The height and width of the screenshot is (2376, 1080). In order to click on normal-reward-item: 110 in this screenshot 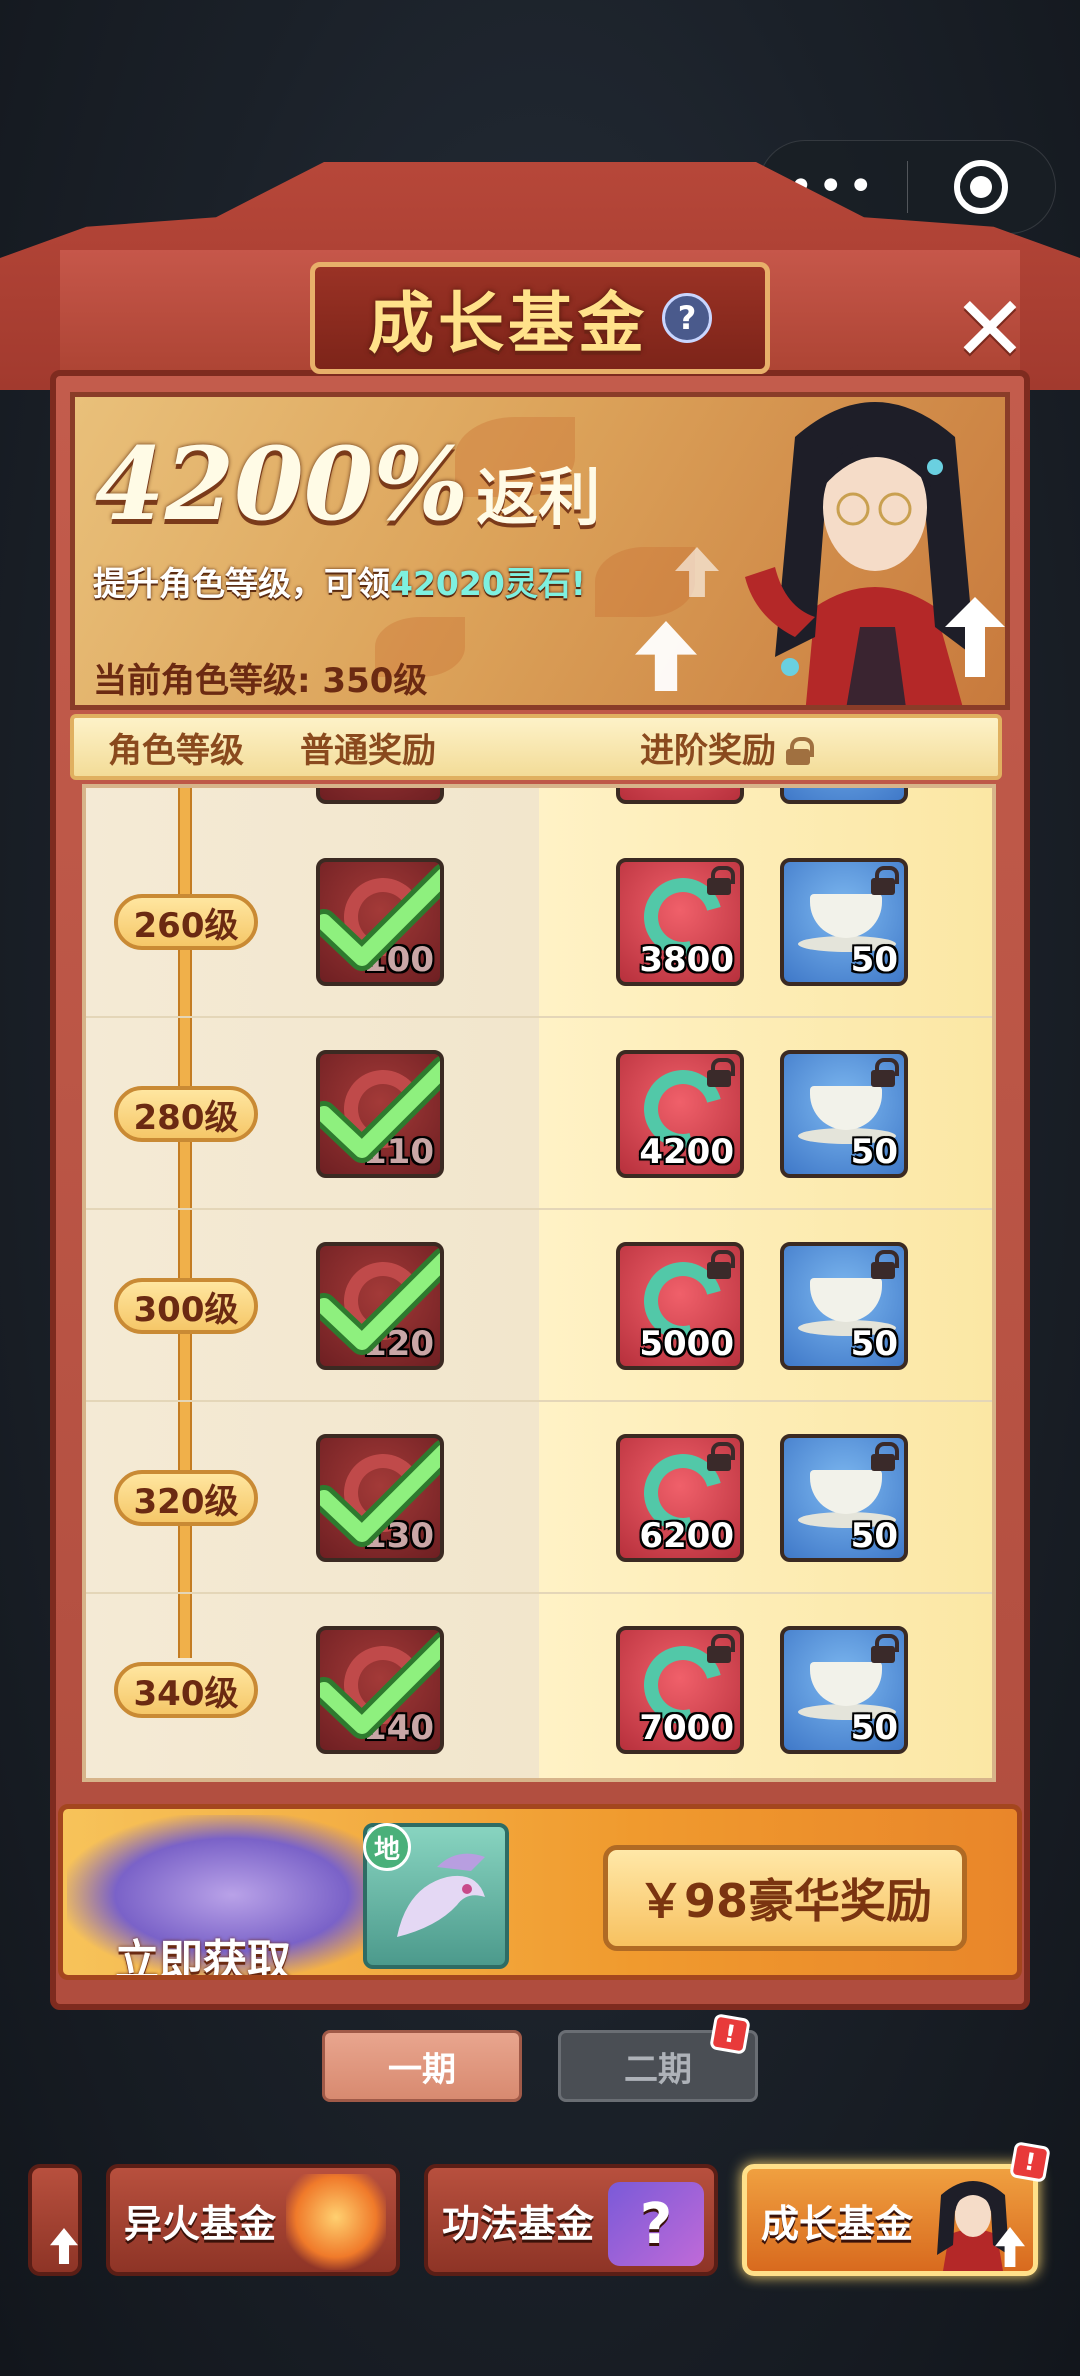, I will do `click(380, 1114)`.